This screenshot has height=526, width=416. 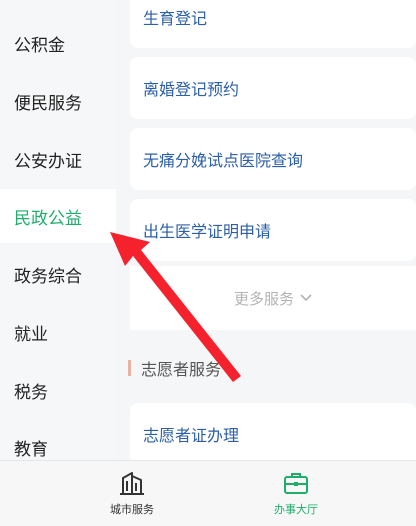 I want to click on chevron-down-icon, so click(x=306, y=298).